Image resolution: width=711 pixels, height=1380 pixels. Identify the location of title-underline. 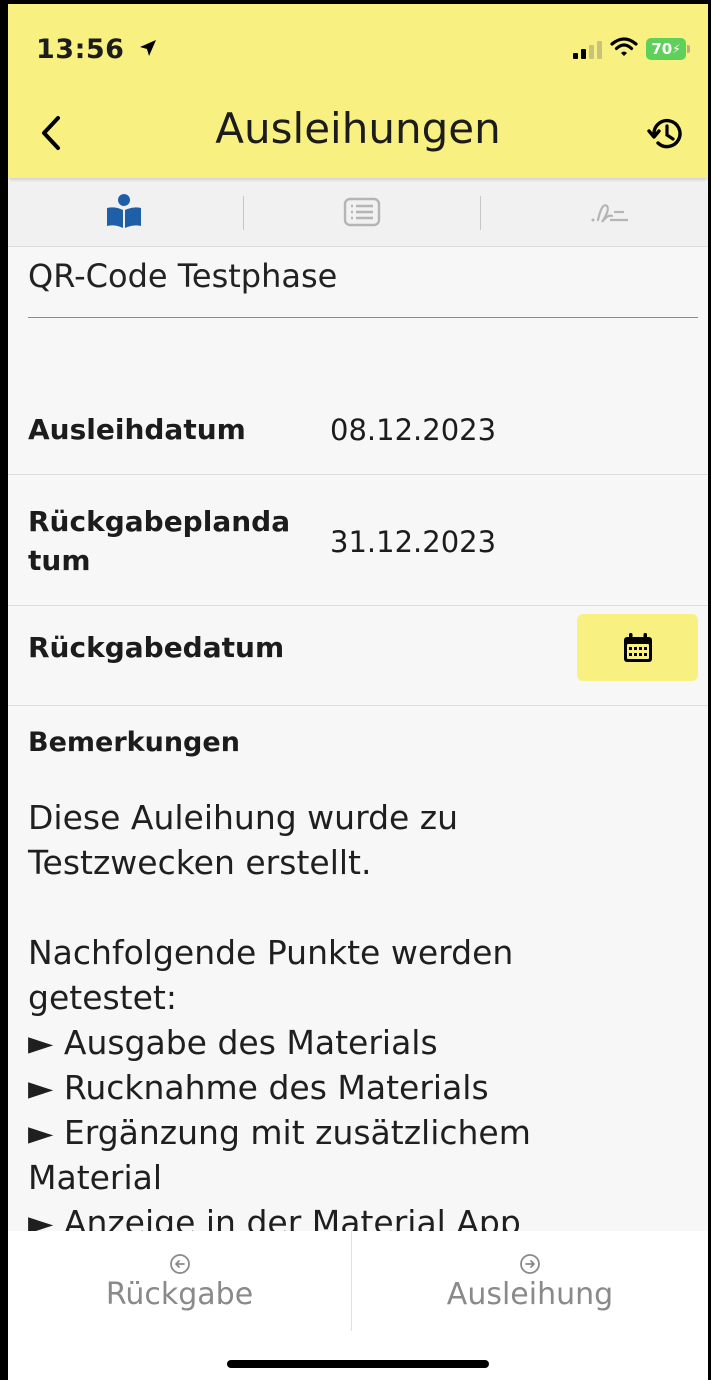
(363, 317).